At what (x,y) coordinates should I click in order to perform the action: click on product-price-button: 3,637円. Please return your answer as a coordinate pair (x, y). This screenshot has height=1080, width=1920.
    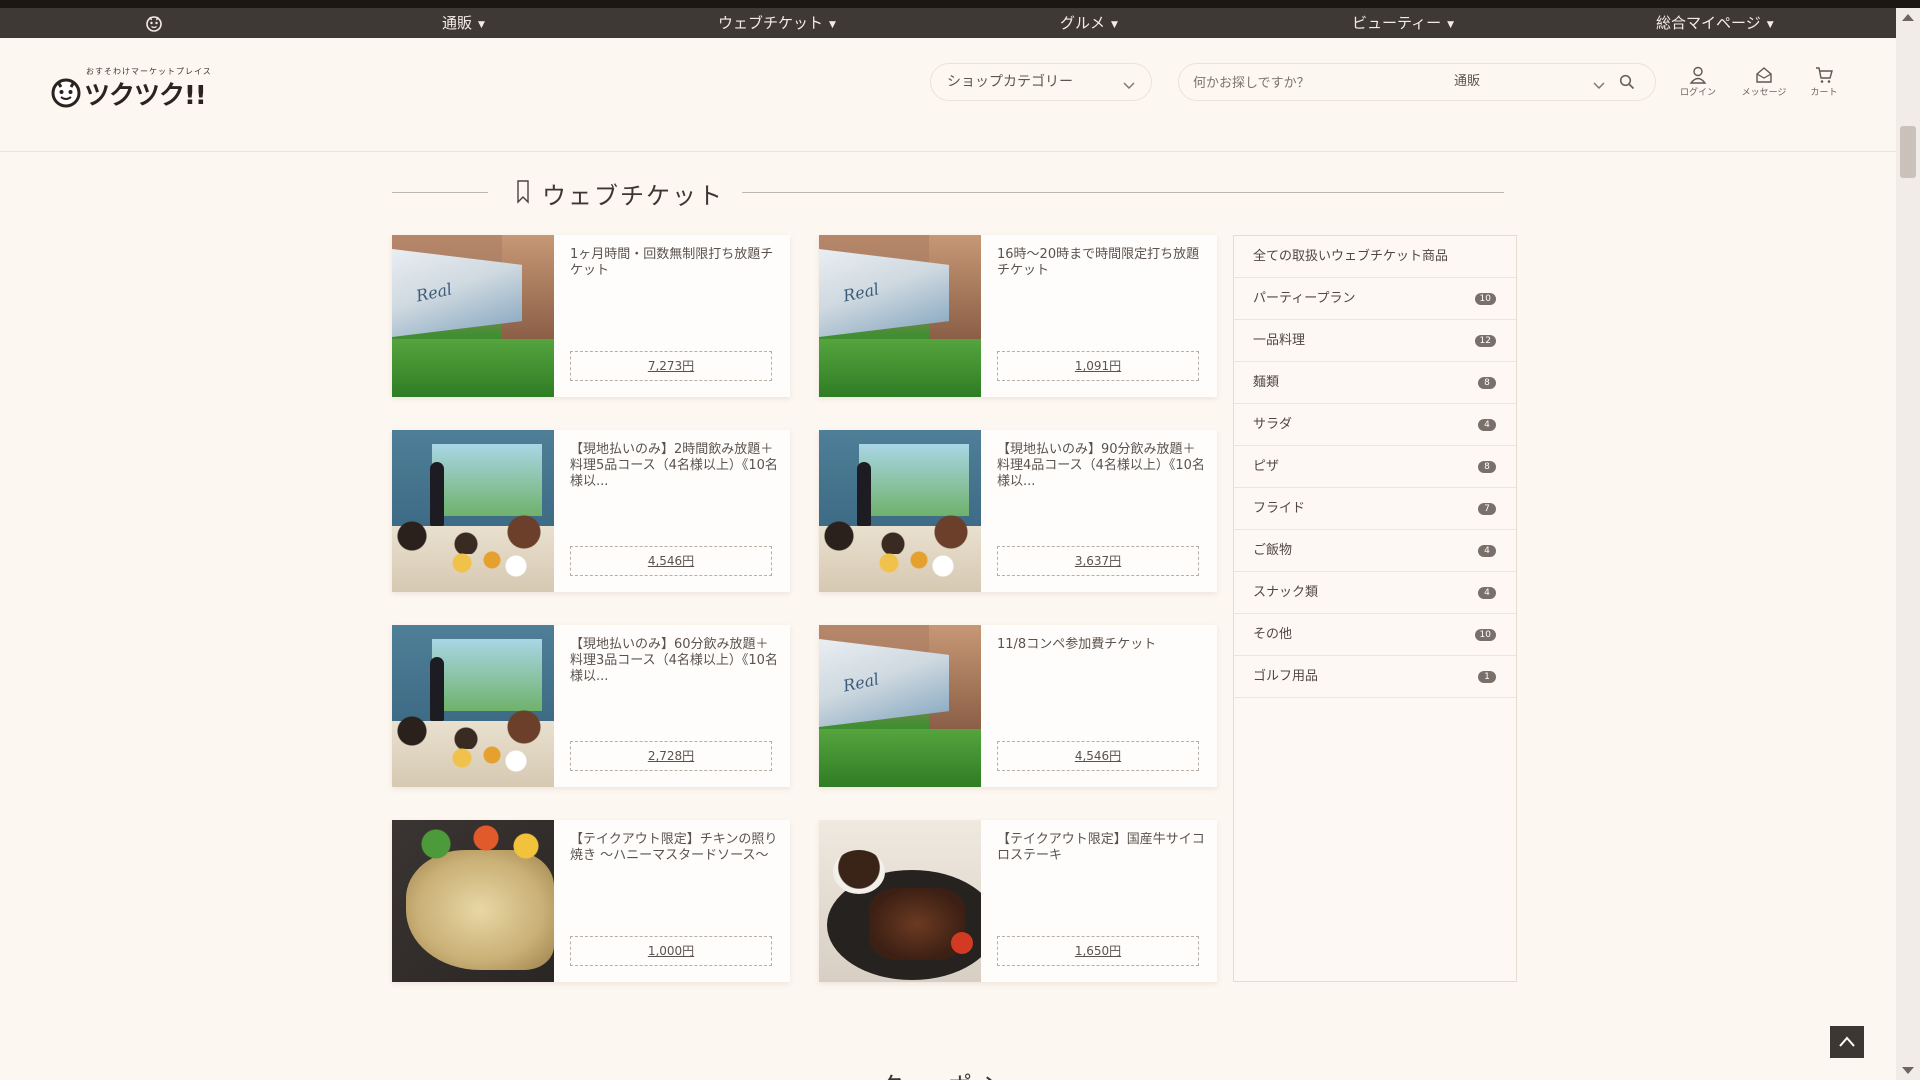
    Looking at the image, I should click on (1098, 561).